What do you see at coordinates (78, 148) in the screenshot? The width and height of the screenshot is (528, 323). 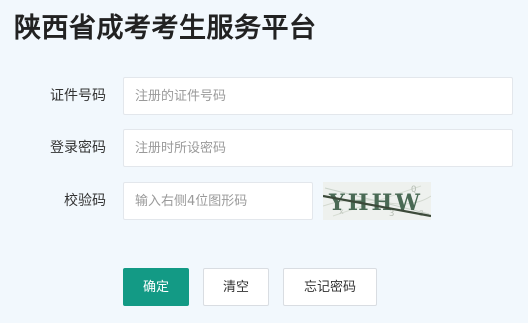 I see `password-label: 登录密码` at bounding box center [78, 148].